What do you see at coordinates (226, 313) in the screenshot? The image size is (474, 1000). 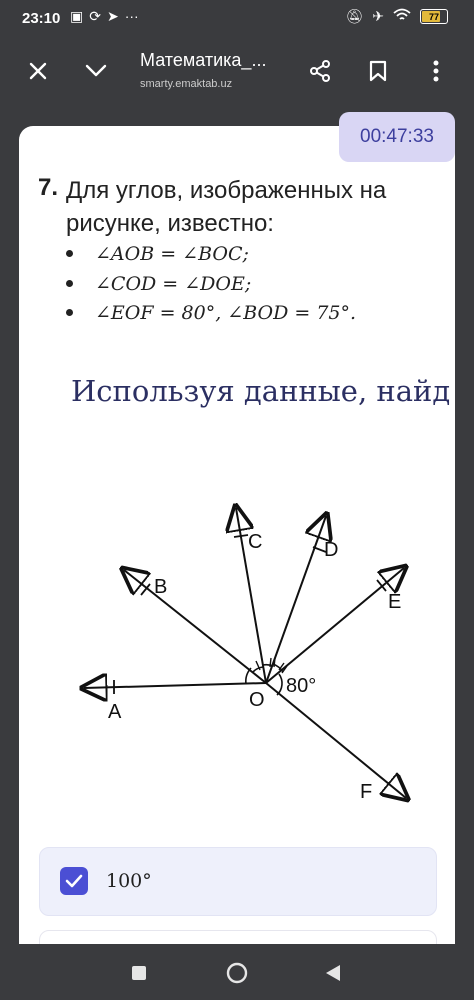 I see `condition-text: ∠EOF = 80°, ∠BOD = 75°.` at bounding box center [226, 313].